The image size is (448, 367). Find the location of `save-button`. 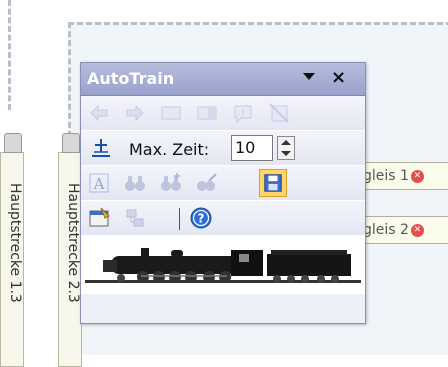

save-button is located at coordinates (273, 183).